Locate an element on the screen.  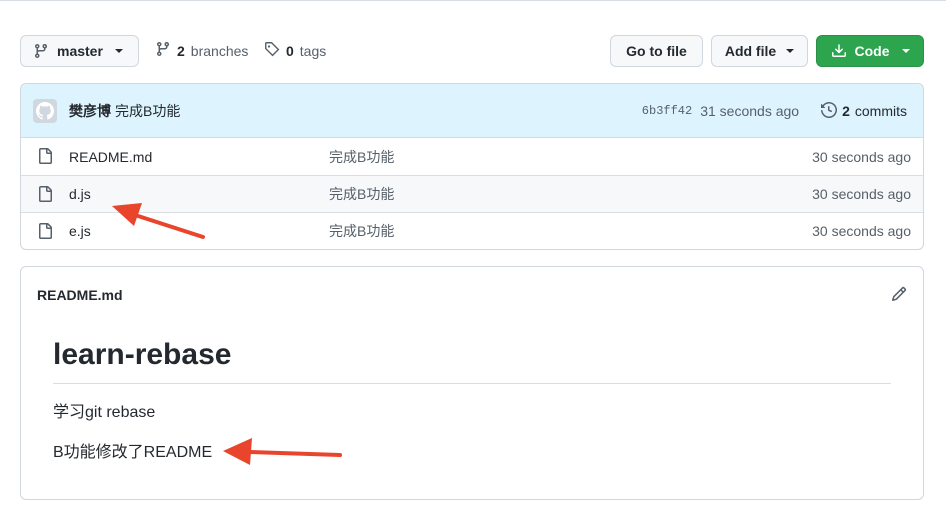
code-label: Code is located at coordinates (872, 51).